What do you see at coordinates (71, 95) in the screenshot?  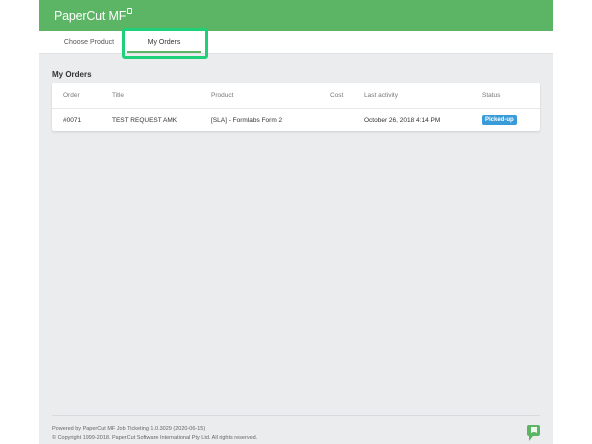 I see `column-header-order: Order` at bounding box center [71, 95].